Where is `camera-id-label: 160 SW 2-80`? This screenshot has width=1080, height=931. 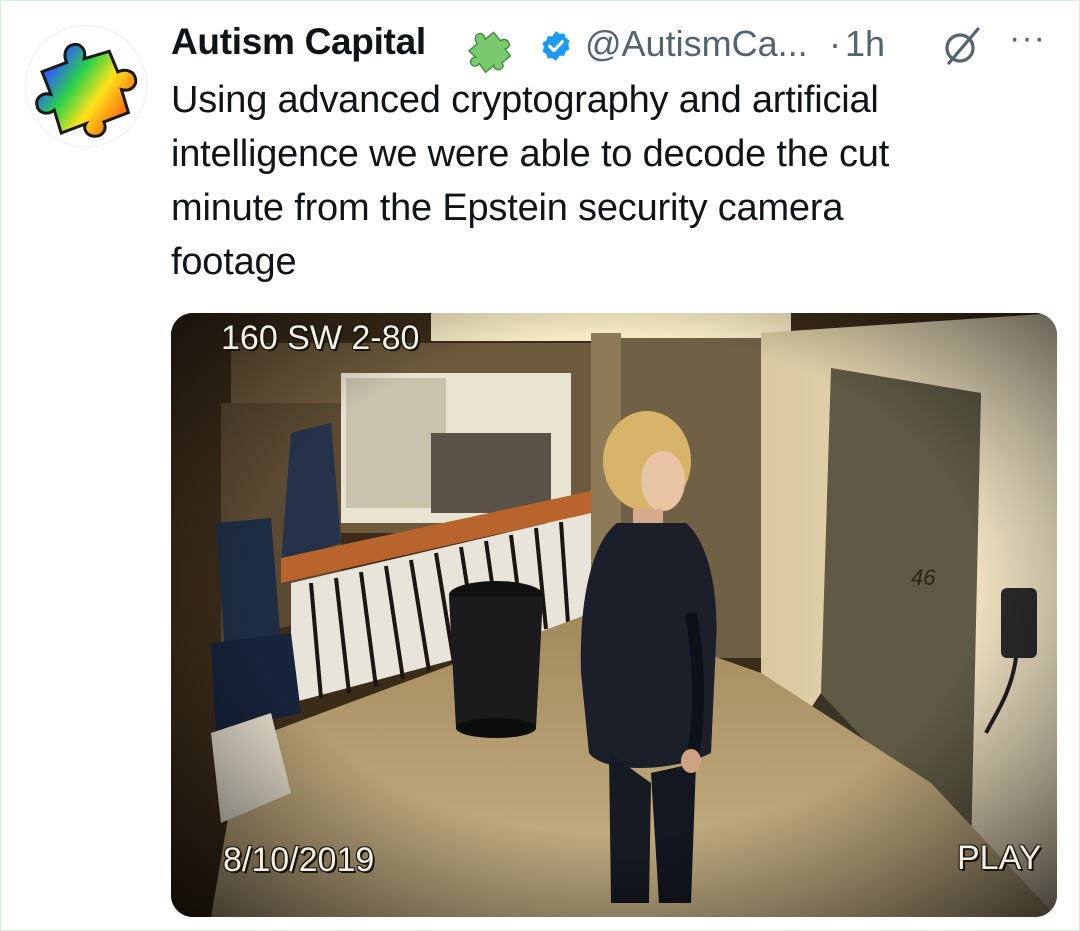 camera-id-label: 160 SW 2-80 is located at coordinates (320, 338).